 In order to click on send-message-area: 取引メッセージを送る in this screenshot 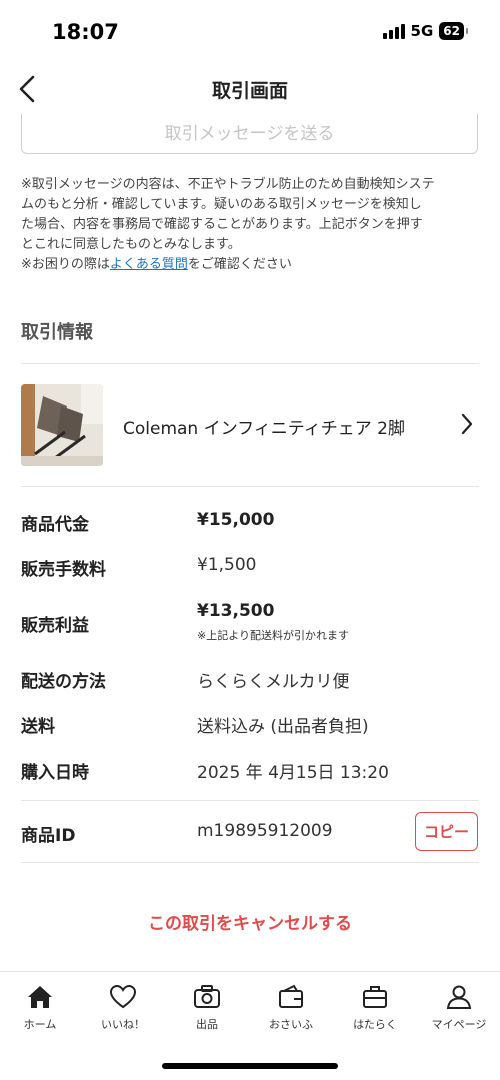, I will do `click(250, 135)`.